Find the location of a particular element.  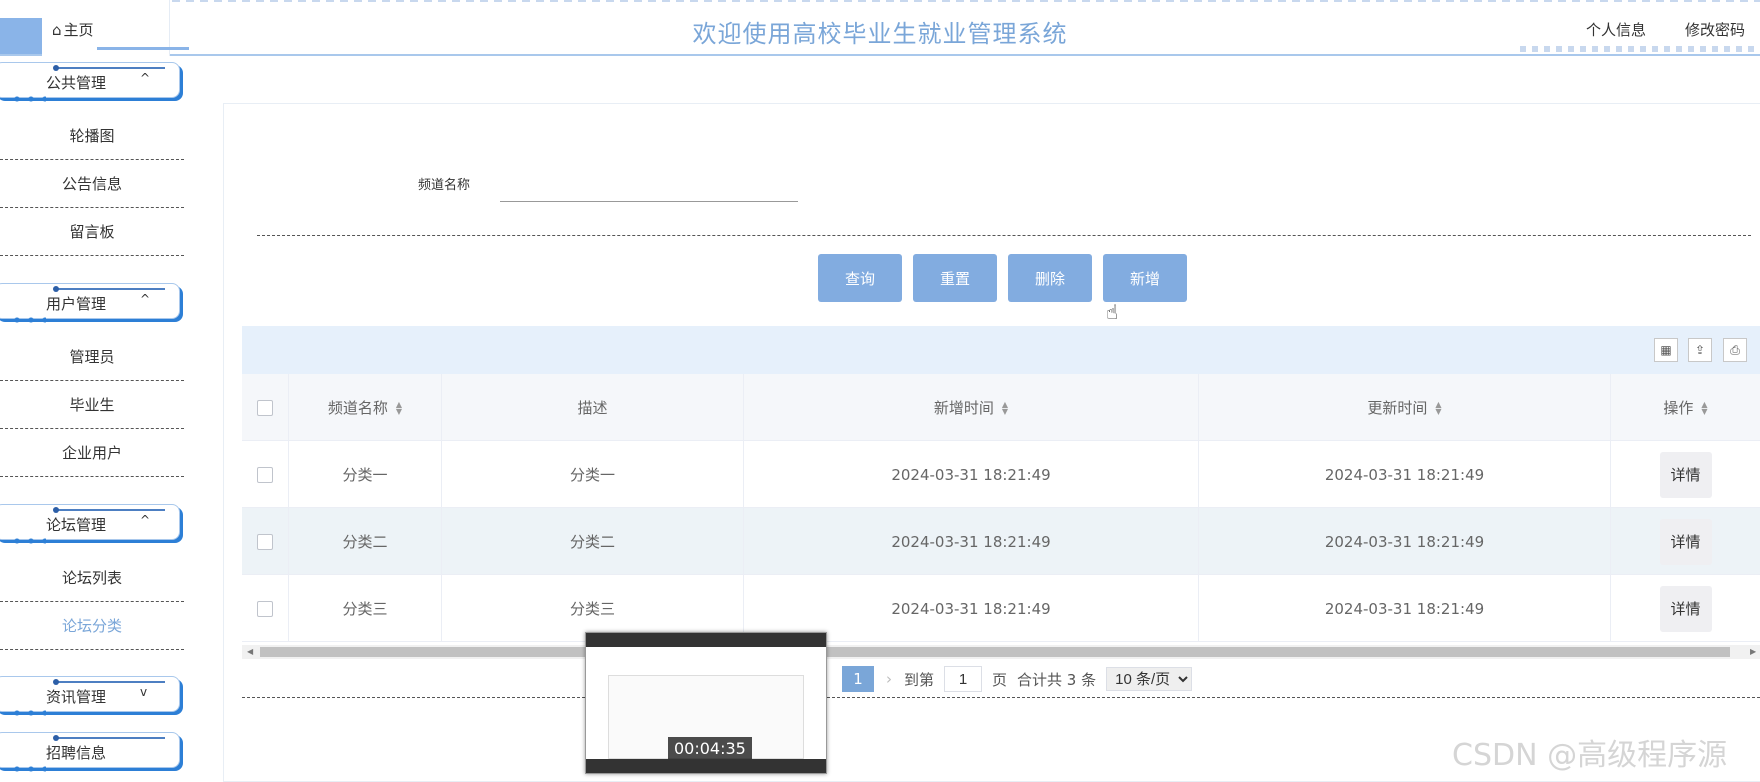

sidebar-group-public: 公共管理 ^ is located at coordinates (91, 80).